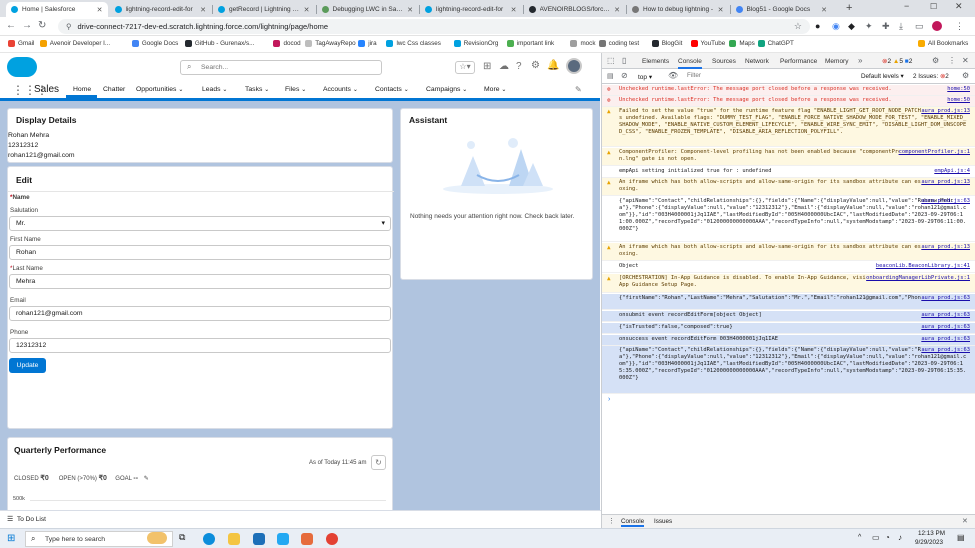 The image size is (975, 548). I want to click on salutation-select: Mr. ▾, so click(200, 223).